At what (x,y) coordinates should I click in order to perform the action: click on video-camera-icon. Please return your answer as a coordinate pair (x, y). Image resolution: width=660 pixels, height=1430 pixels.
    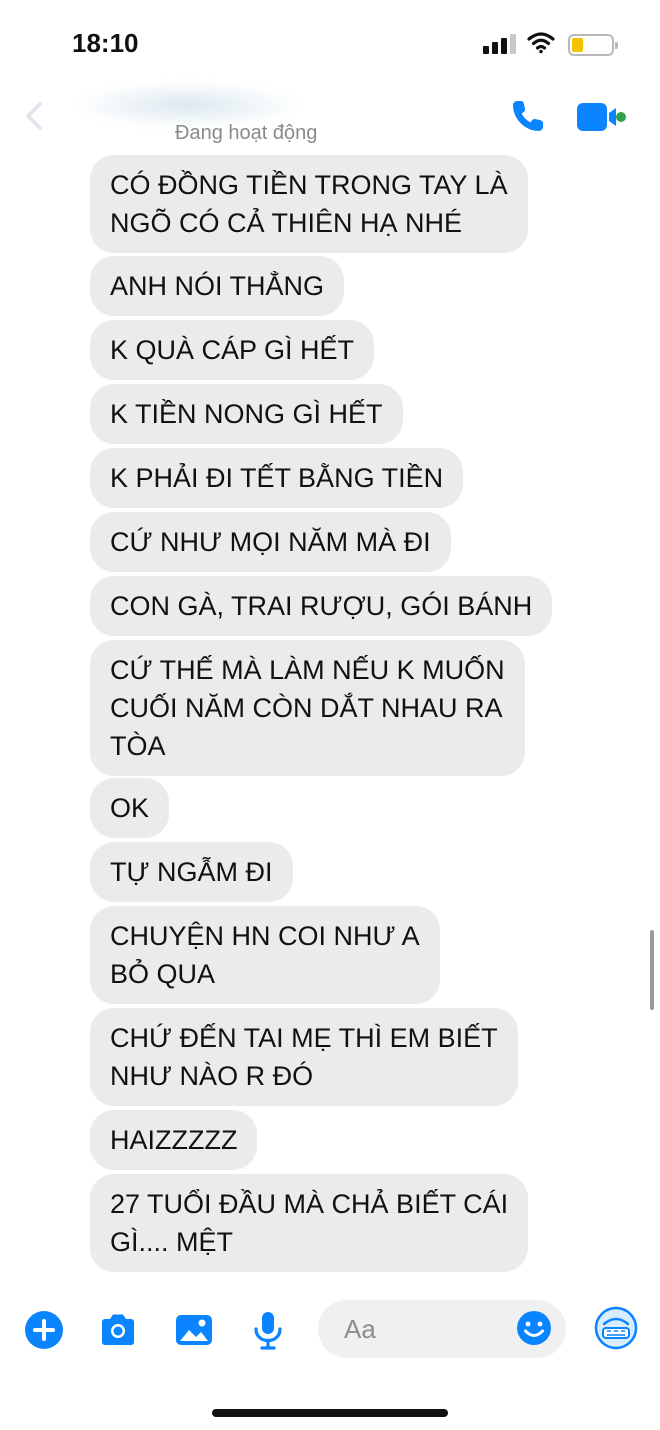
    Looking at the image, I should click on (601, 117).